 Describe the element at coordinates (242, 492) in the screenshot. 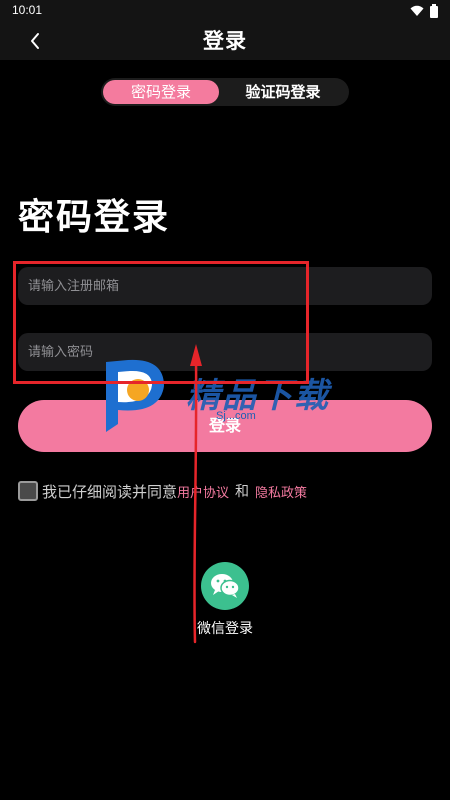

I see `agreement-and-text: 和` at that location.